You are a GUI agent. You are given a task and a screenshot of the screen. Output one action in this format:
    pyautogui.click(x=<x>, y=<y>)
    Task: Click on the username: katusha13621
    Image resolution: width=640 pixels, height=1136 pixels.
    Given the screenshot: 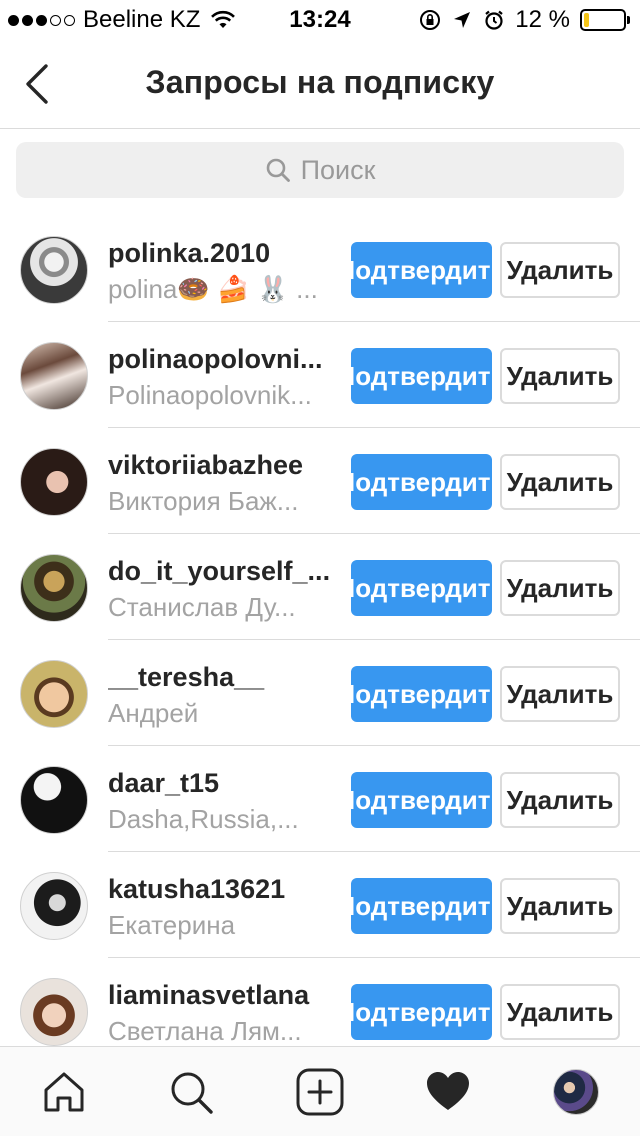 What is the action you would take?
    pyautogui.click(x=221, y=889)
    